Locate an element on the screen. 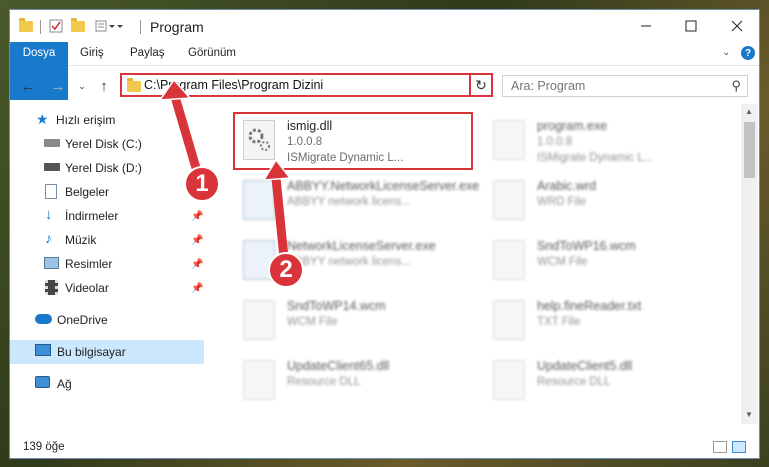  file-item: Arabic.wrd WRD File is located at coordinates (605, 203).